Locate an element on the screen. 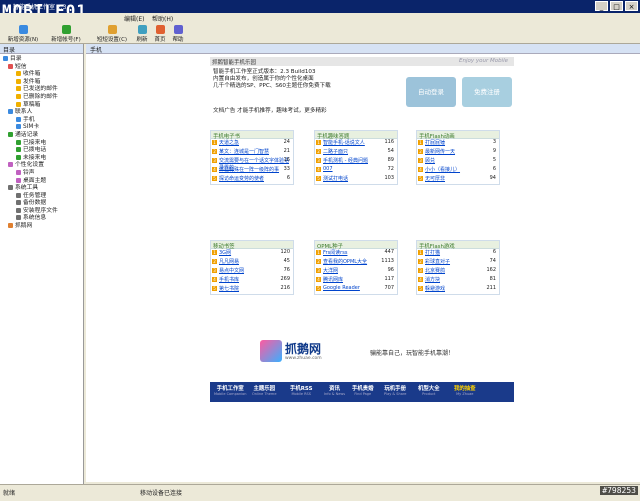  category-title: 手机电子书 is located at coordinates (252, 135).